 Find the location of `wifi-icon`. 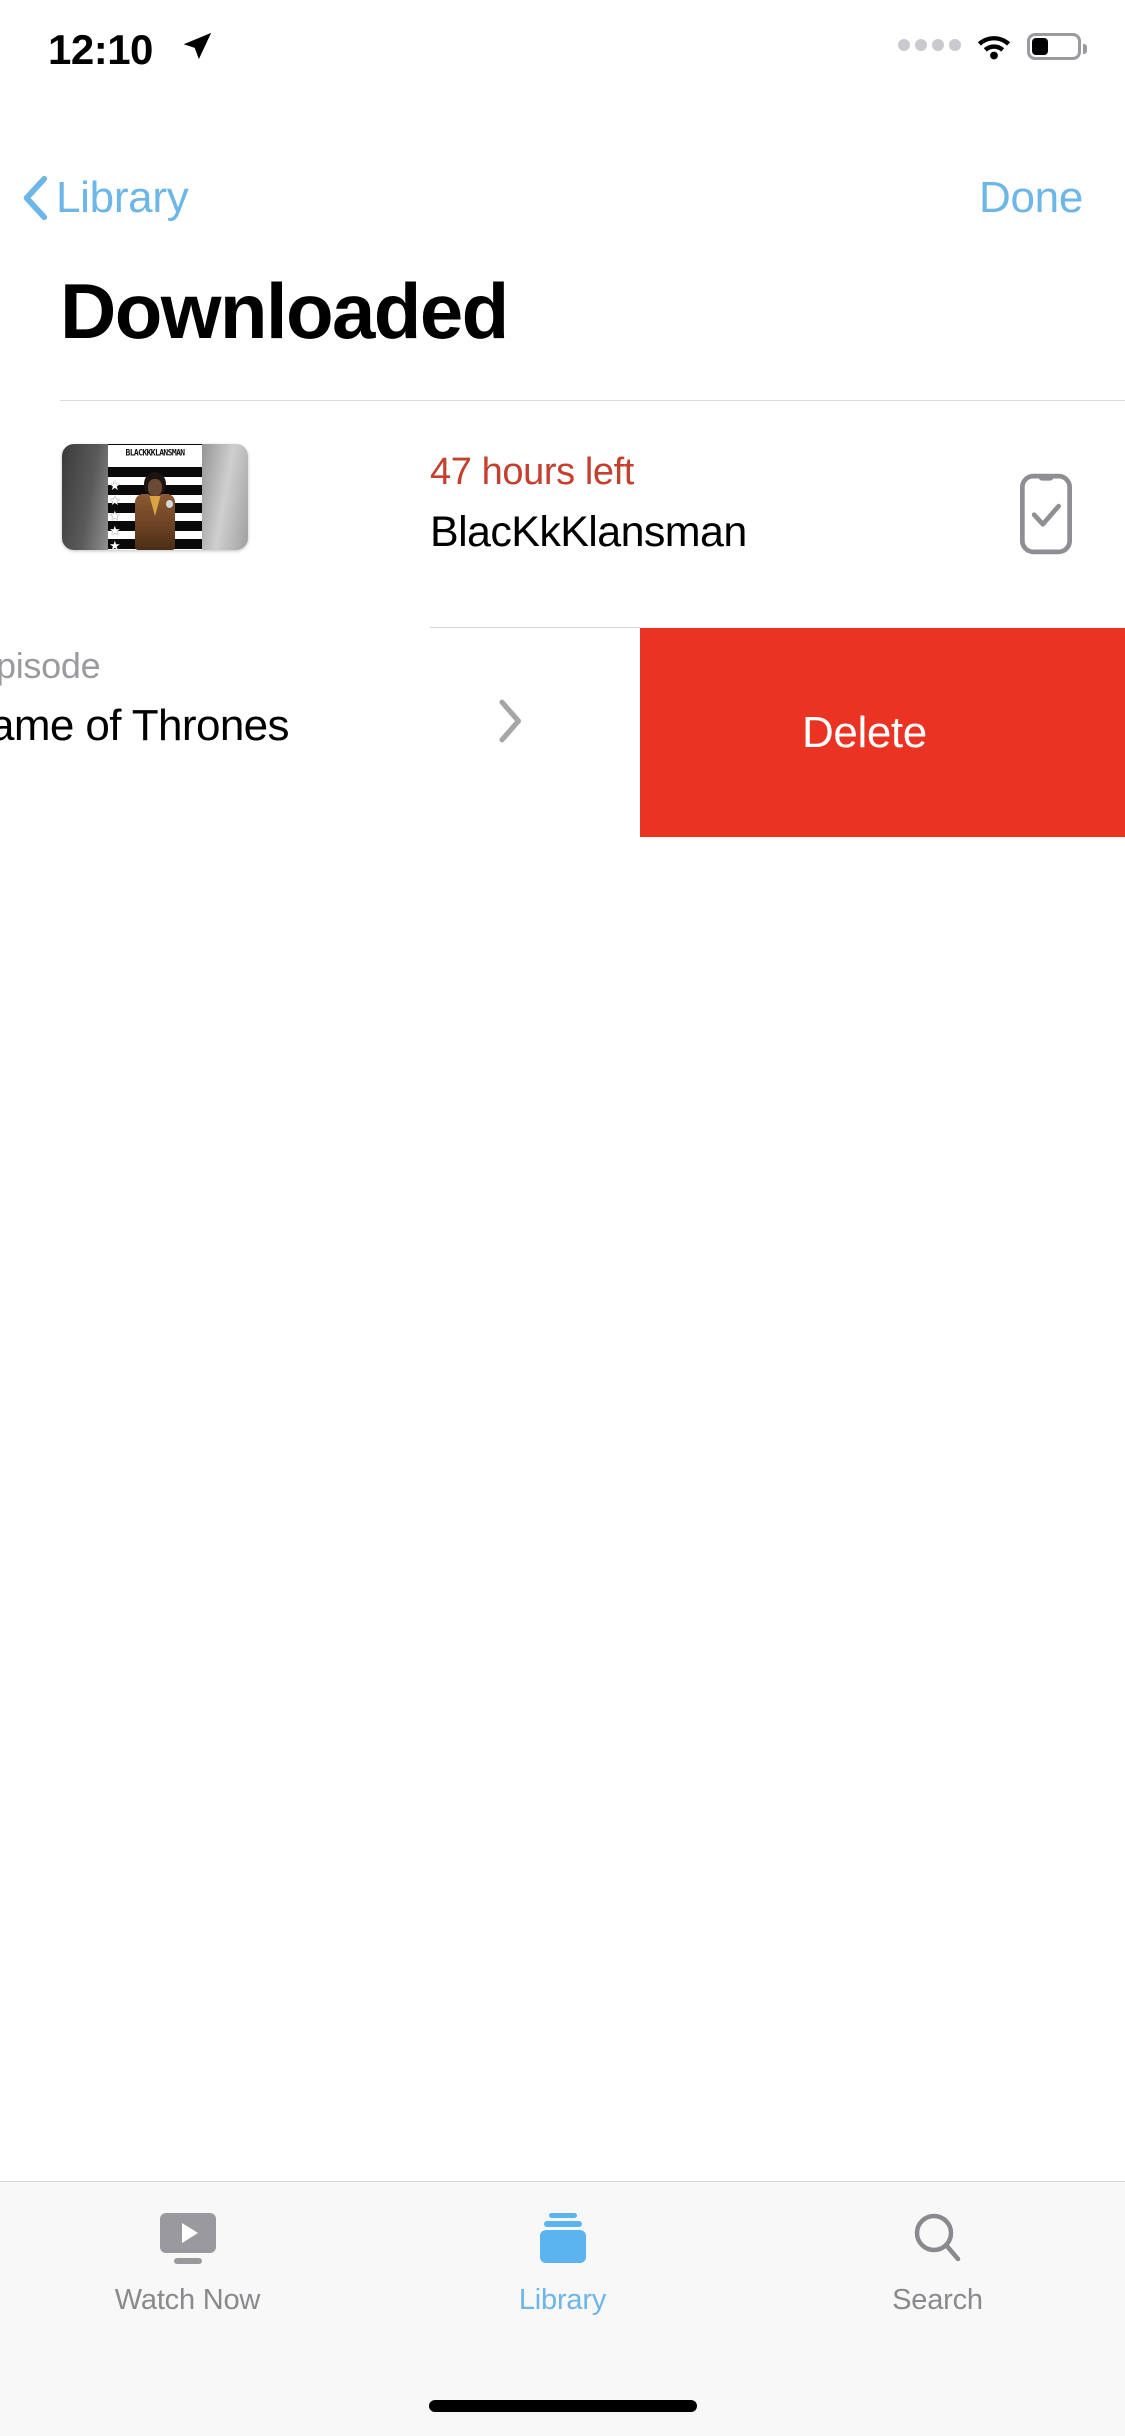

wifi-icon is located at coordinates (994, 48).